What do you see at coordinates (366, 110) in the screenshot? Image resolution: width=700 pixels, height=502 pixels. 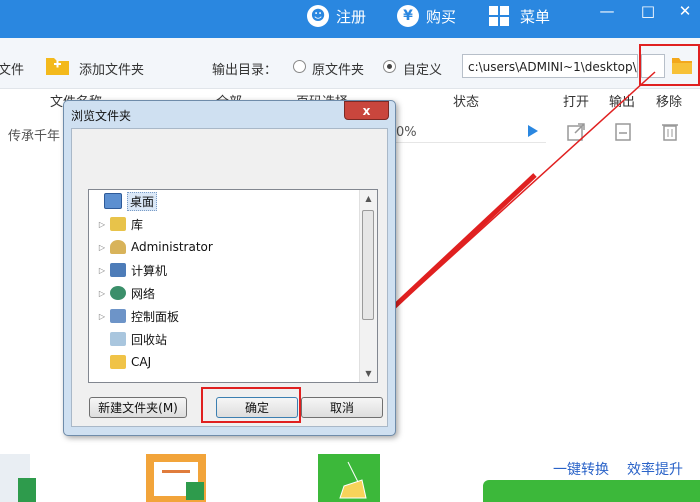 I see `dialog-close-button: x` at bounding box center [366, 110].